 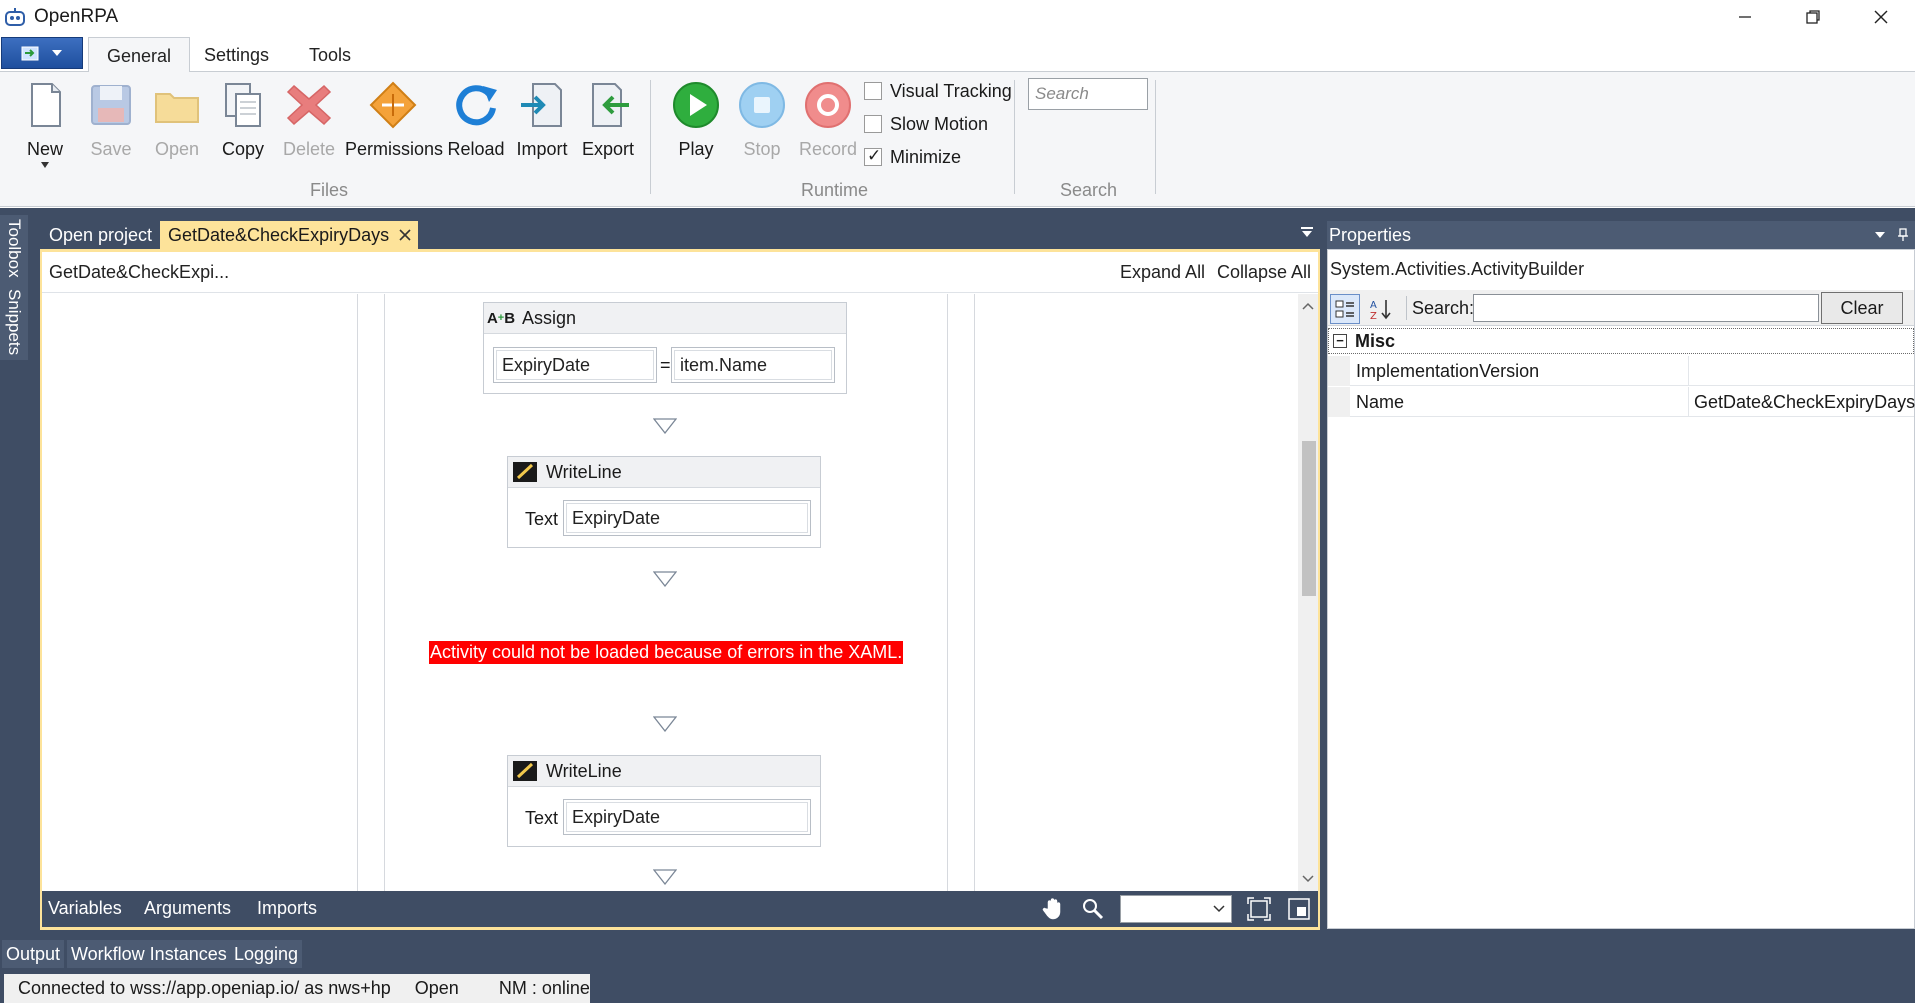 What do you see at coordinates (1457, 269) in the screenshot?
I see `properties-type-name: System.Activities.ActivityBuilder` at bounding box center [1457, 269].